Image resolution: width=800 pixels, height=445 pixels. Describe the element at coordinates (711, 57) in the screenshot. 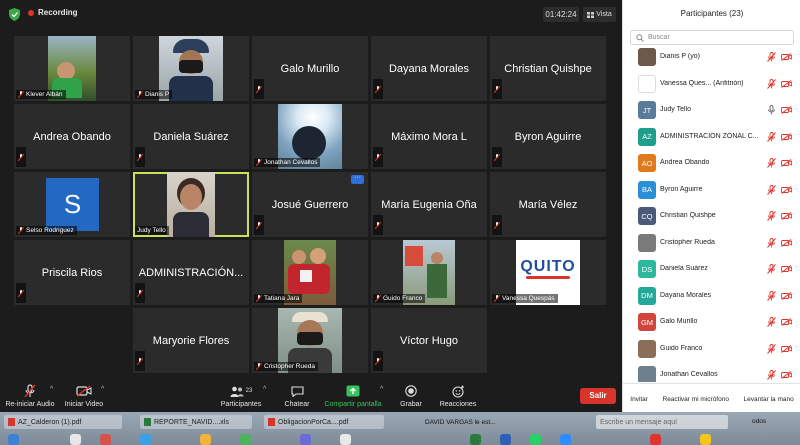

I see `participant-row: Dianis P (yo)` at that location.